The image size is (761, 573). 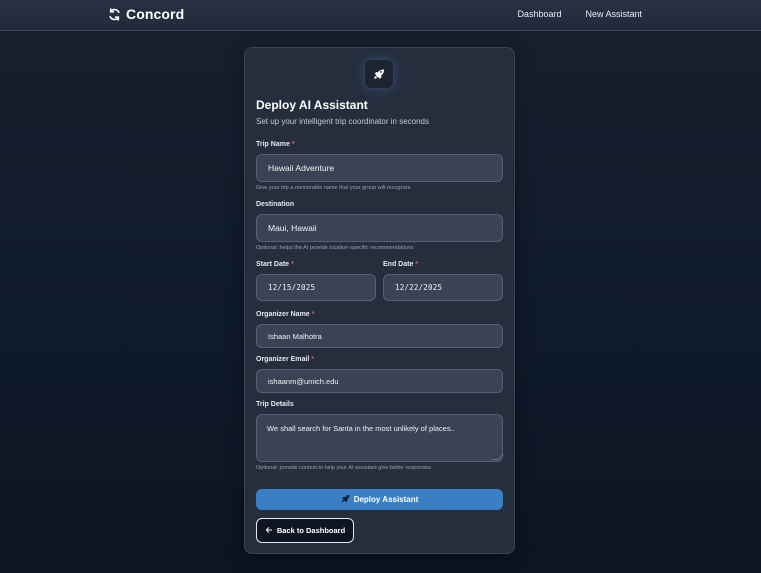 What do you see at coordinates (275, 404) in the screenshot?
I see `trip-details-label: Trip Details` at bounding box center [275, 404].